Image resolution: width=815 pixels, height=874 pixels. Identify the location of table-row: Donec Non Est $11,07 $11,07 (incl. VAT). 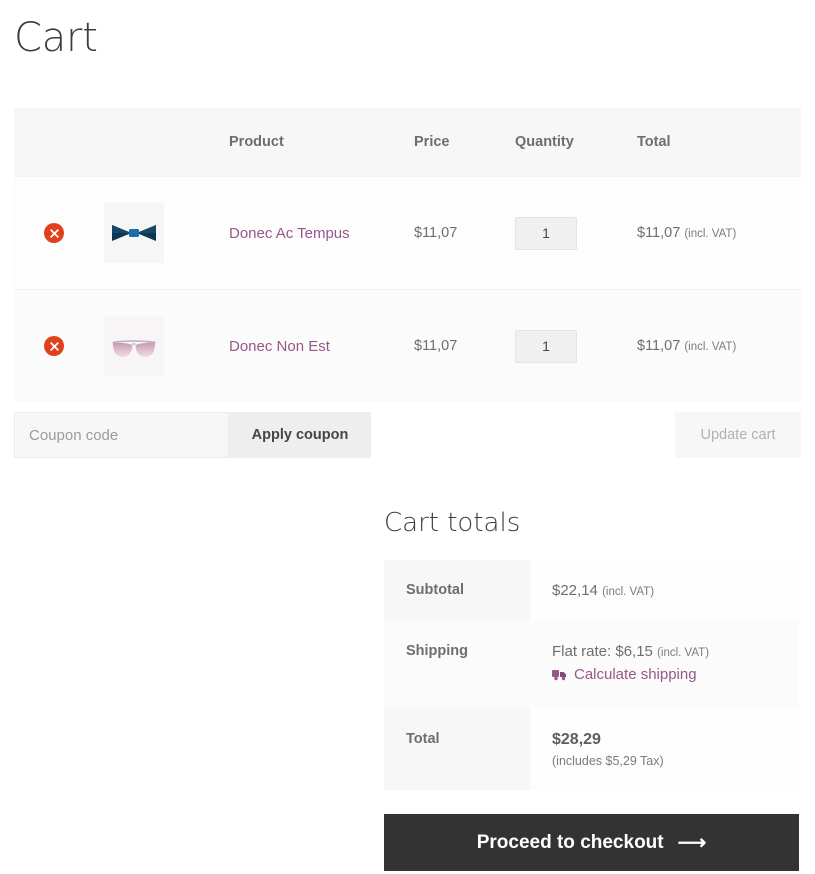
(407, 345).